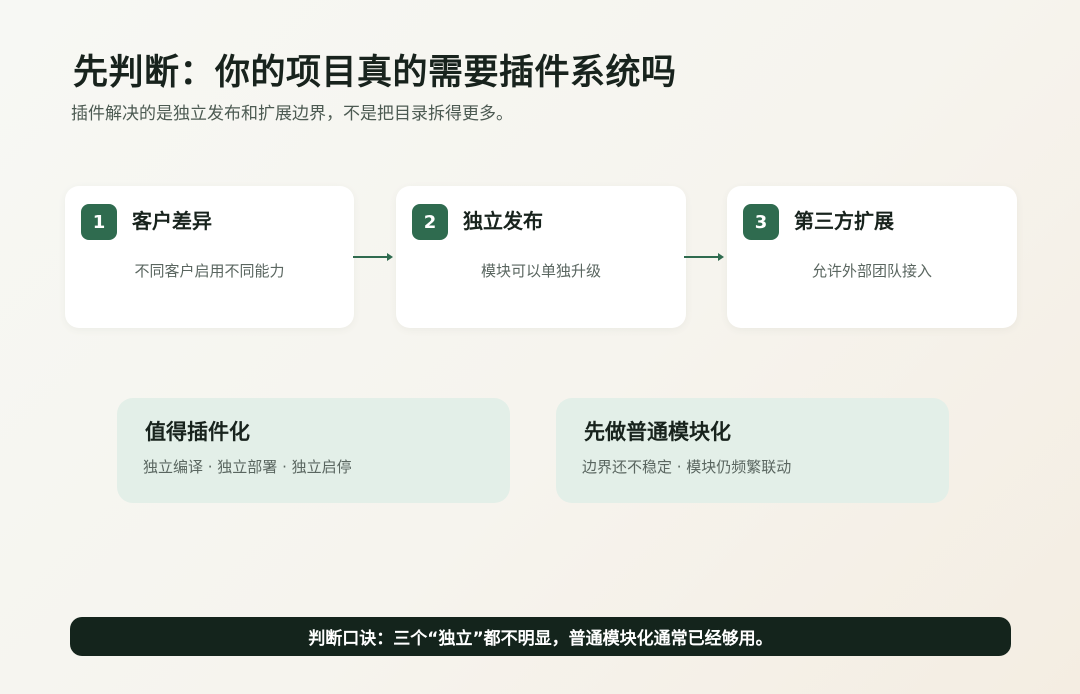 The width and height of the screenshot is (1080, 694). Describe the element at coordinates (375, 73) in the screenshot. I see `page-title: 先判断：你的项目真的需要插件系统吗` at that location.